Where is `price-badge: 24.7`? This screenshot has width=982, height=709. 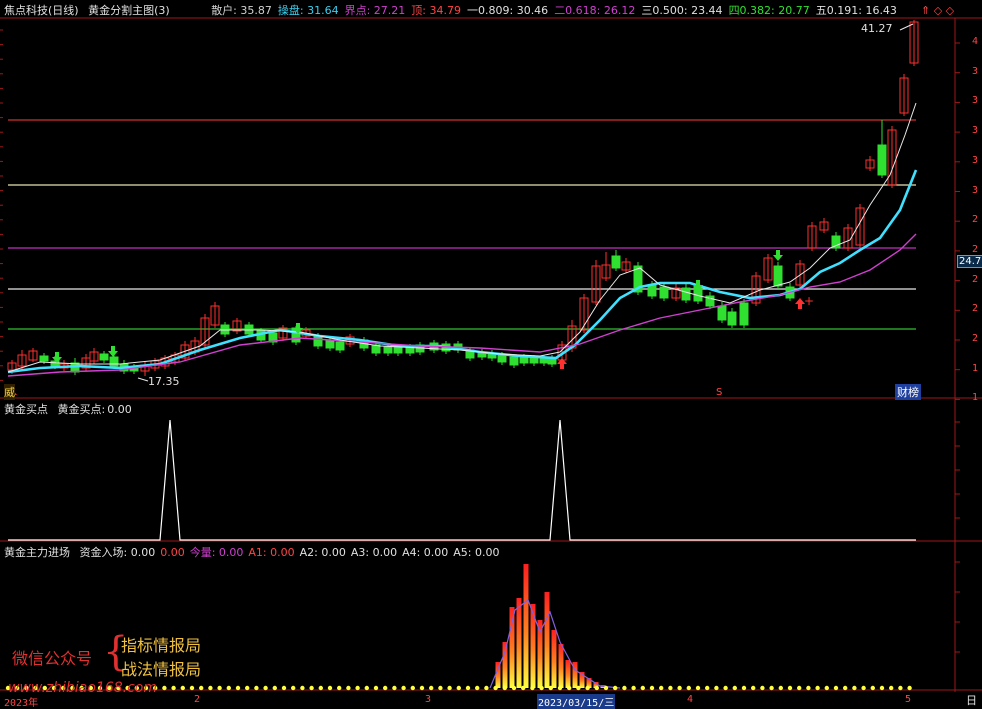 price-badge: 24.7 is located at coordinates (969, 261).